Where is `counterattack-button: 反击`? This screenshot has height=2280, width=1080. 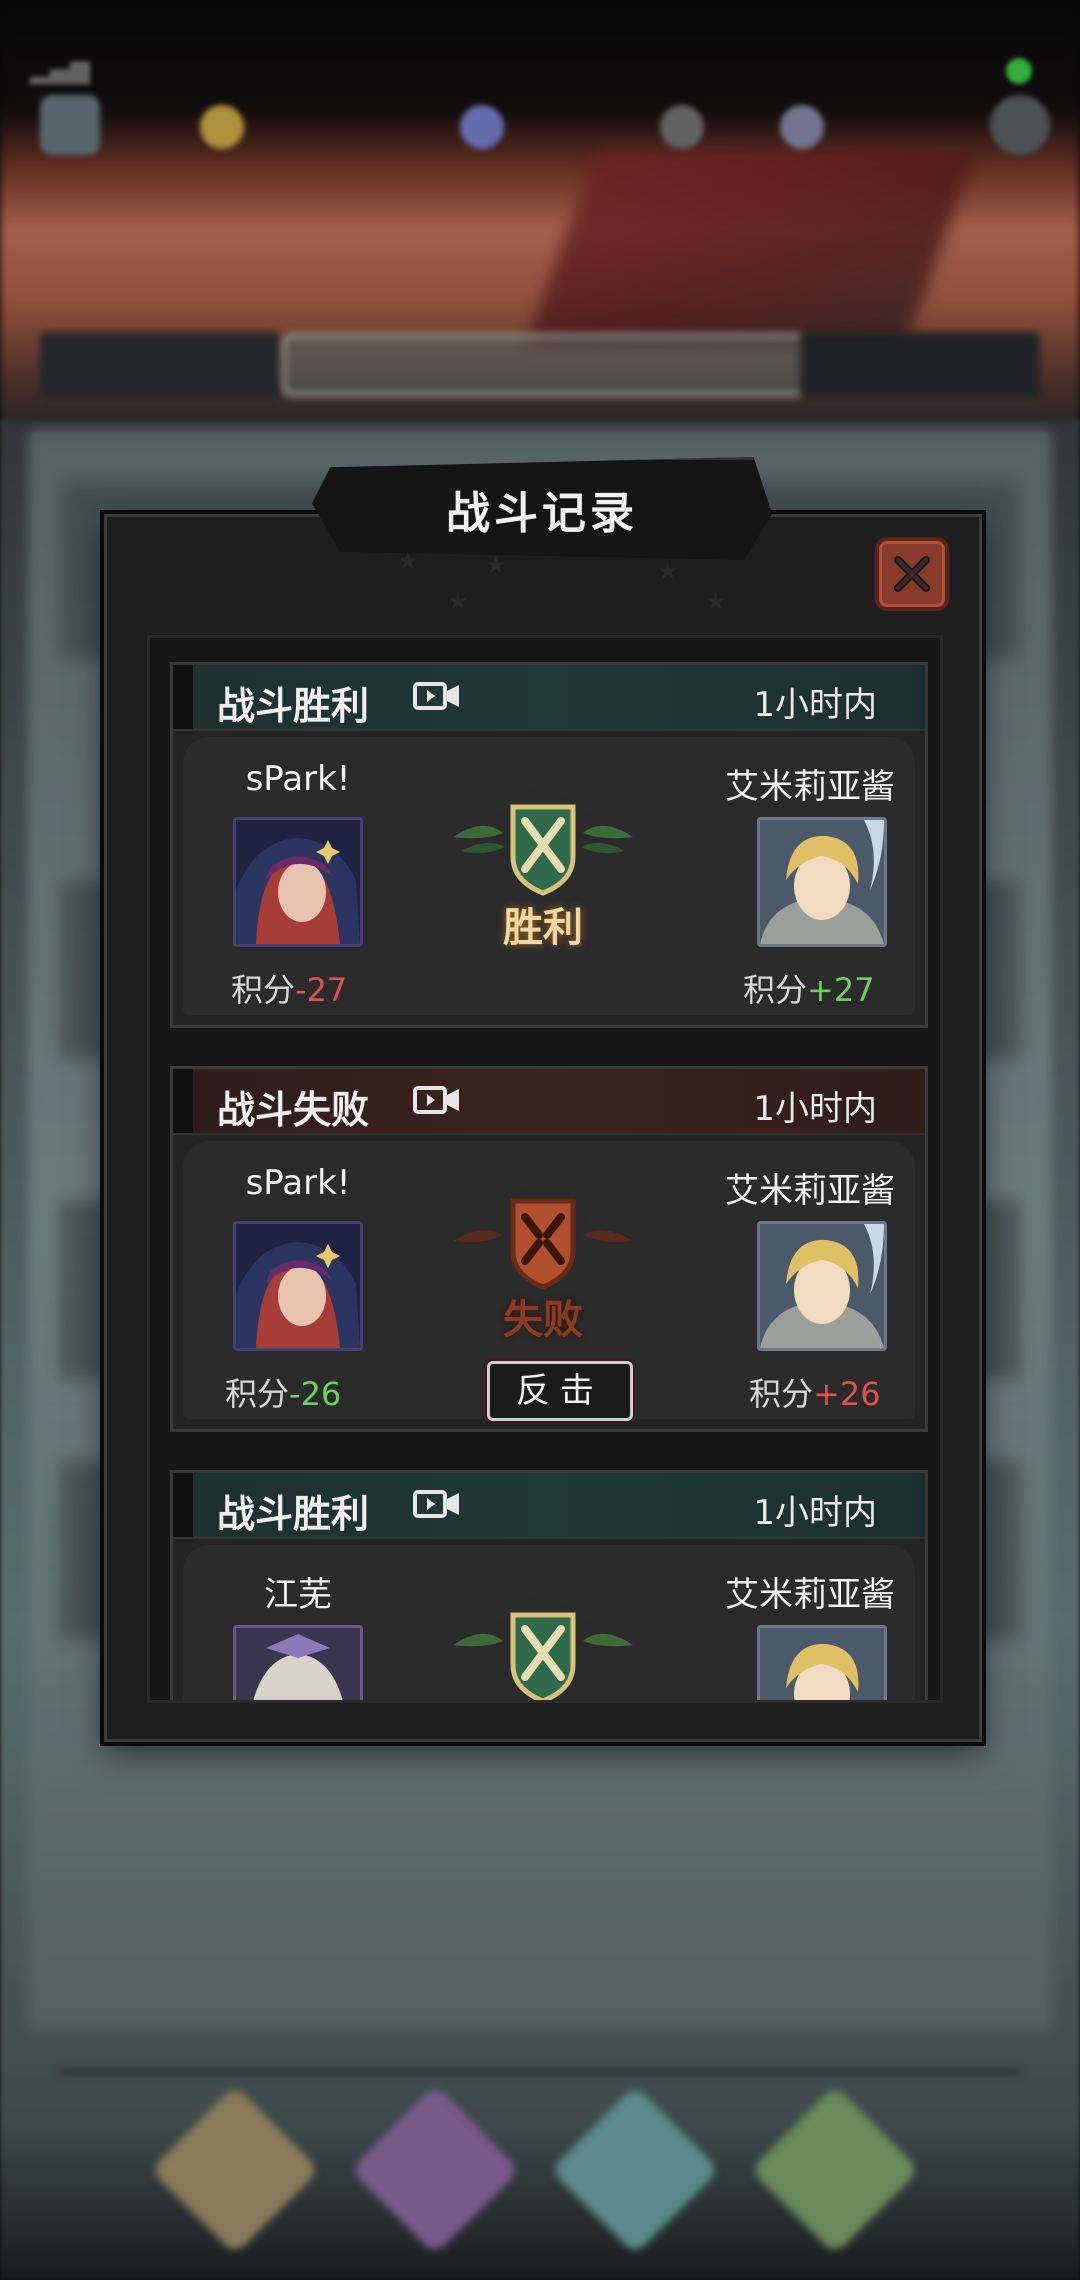 counterattack-button: 反击 is located at coordinates (560, 1391).